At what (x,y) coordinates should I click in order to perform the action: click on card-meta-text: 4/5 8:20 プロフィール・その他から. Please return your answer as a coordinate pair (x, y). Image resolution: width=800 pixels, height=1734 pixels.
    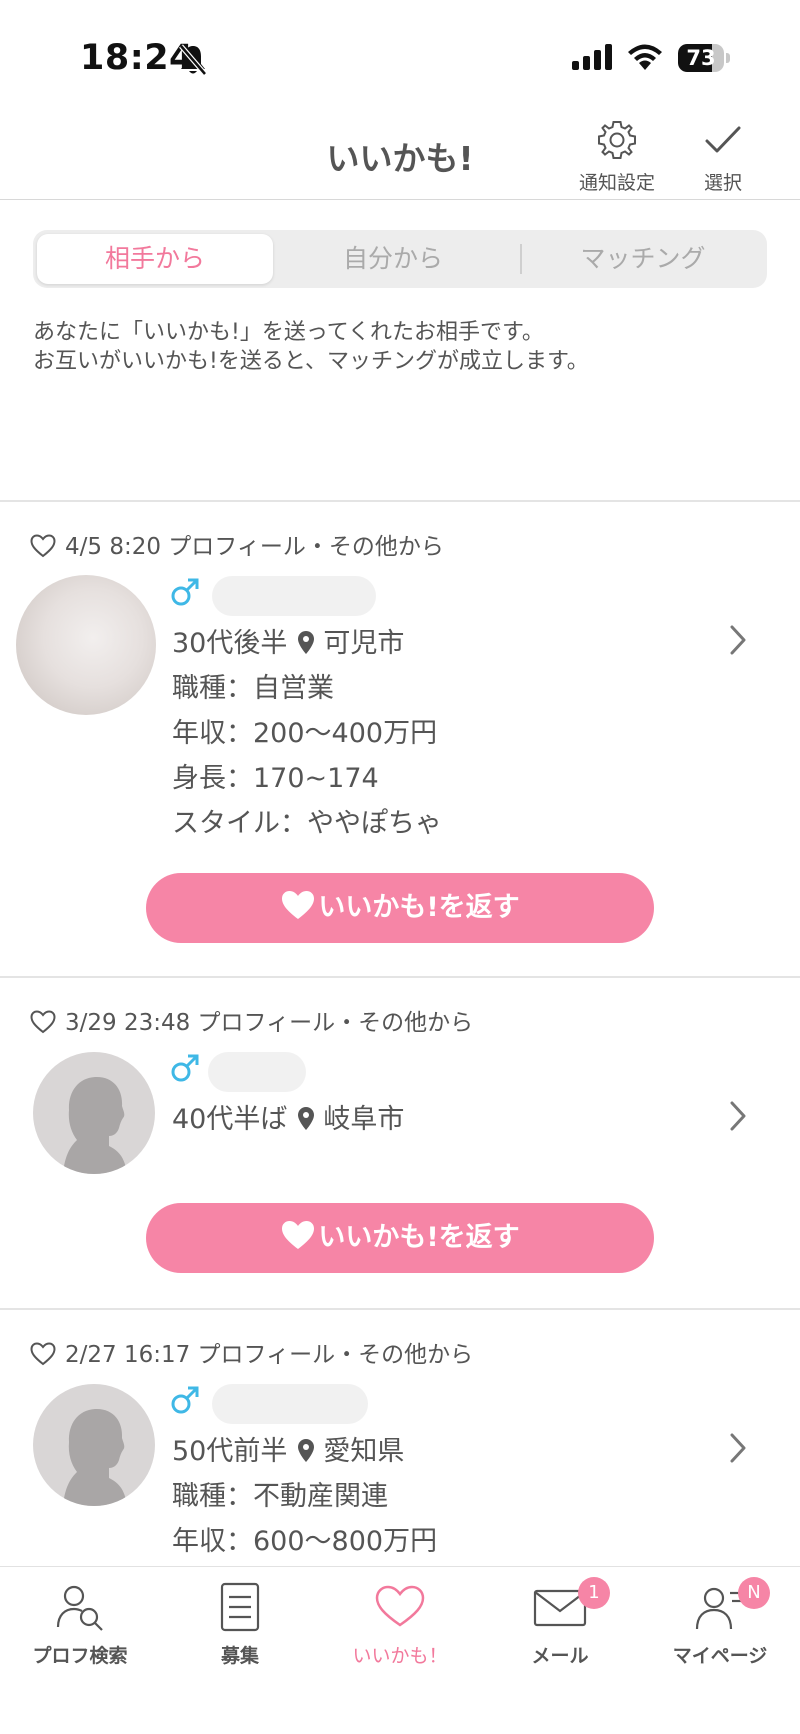
    Looking at the image, I should click on (254, 547).